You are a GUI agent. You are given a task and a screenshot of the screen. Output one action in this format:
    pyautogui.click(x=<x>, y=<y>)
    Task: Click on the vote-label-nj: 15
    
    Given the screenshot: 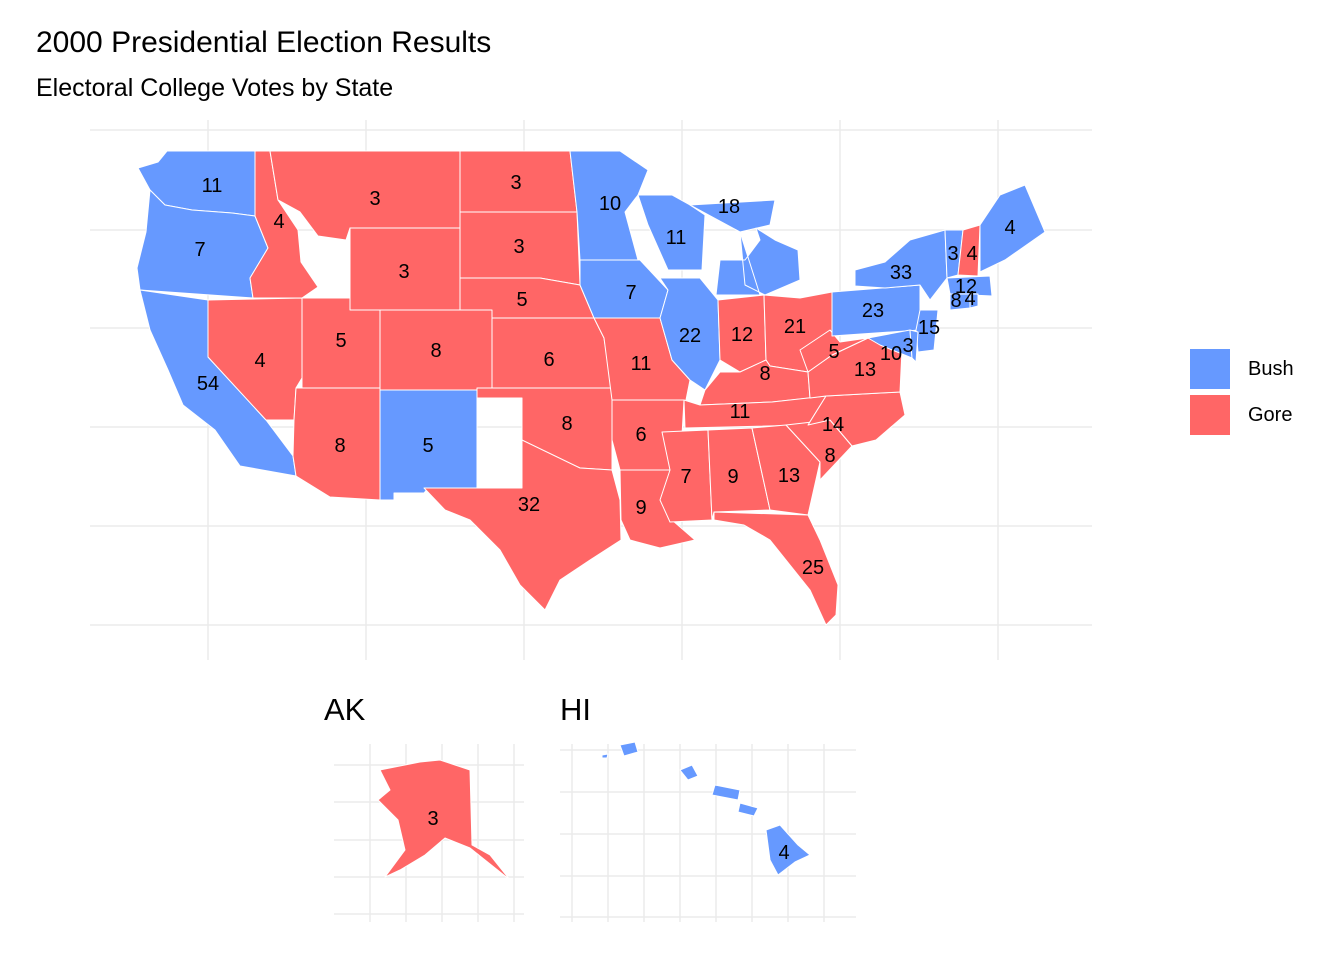 What is the action you would take?
    pyautogui.click(x=929, y=328)
    